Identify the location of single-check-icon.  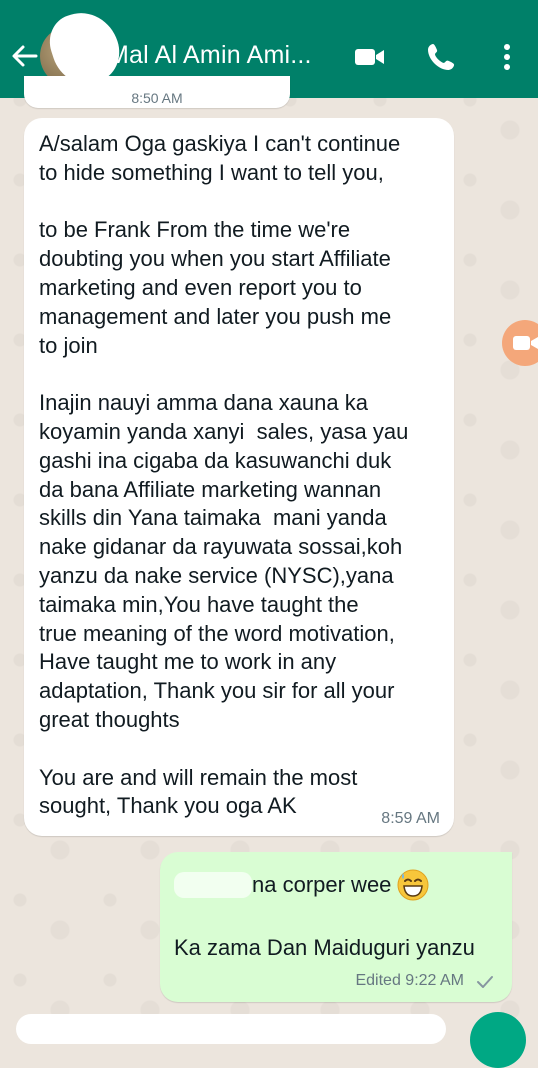
(485, 982).